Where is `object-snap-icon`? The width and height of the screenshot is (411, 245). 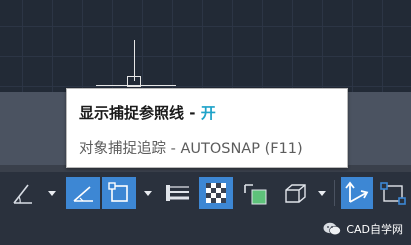 object-snap-icon is located at coordinates (118, 192).